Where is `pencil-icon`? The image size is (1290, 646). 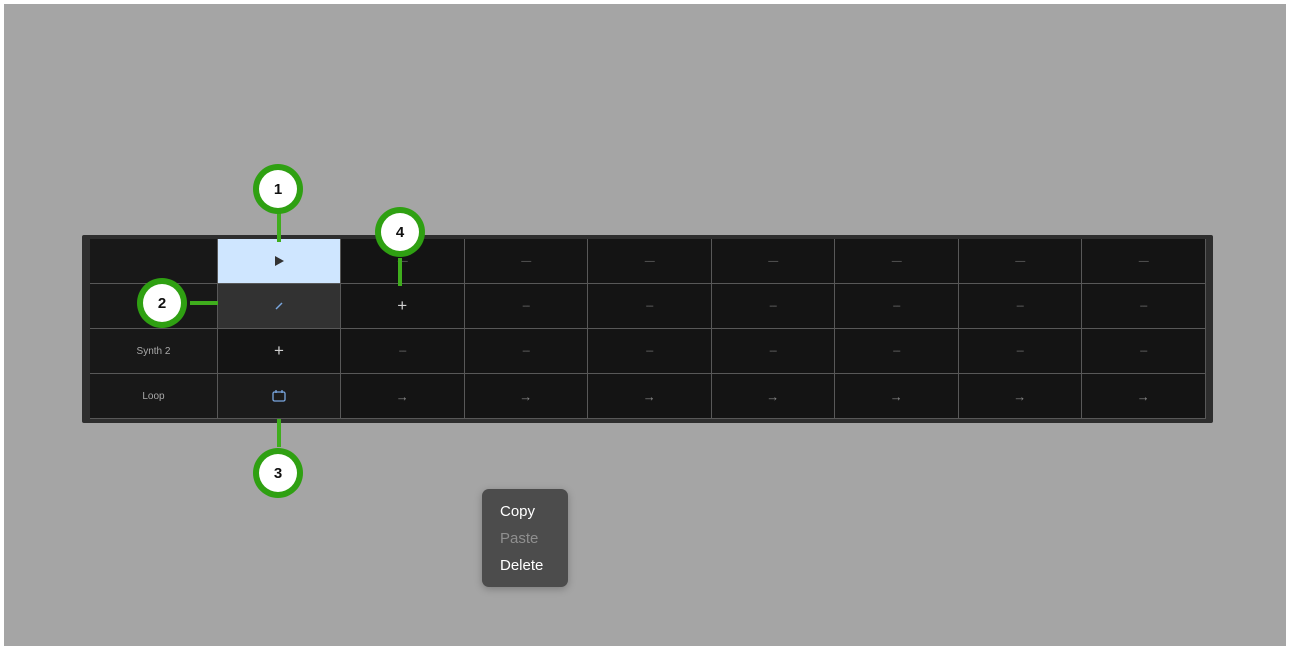 pencil-icon is located at coordinates (279, 306).